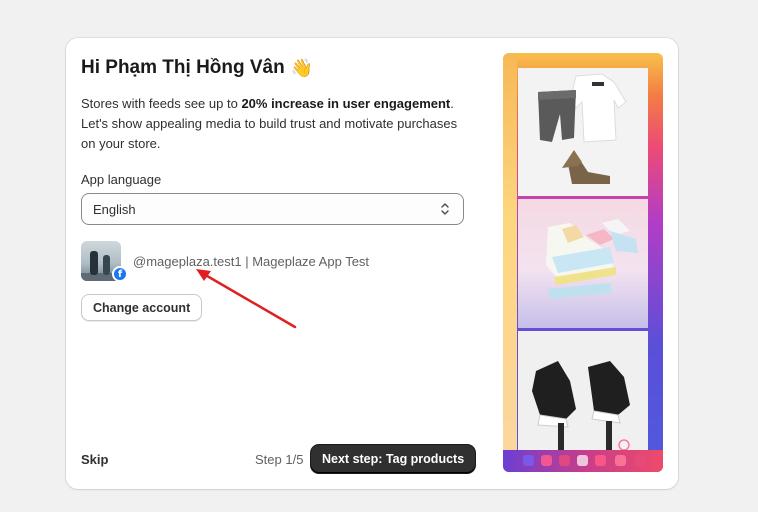 The image size is (758, 512). What do you see at coordinates (279, 459) in the screenshot?
I see `step-indicator: Step 1/5` at bounding box center [279, 459].